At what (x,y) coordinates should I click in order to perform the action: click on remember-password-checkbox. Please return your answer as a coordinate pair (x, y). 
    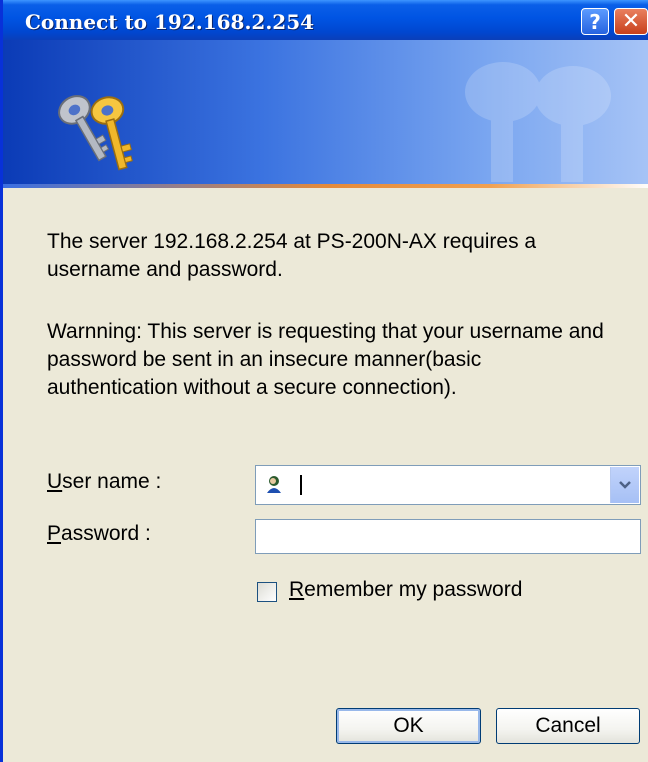
    Looking at the image, I should click on (267, 592).